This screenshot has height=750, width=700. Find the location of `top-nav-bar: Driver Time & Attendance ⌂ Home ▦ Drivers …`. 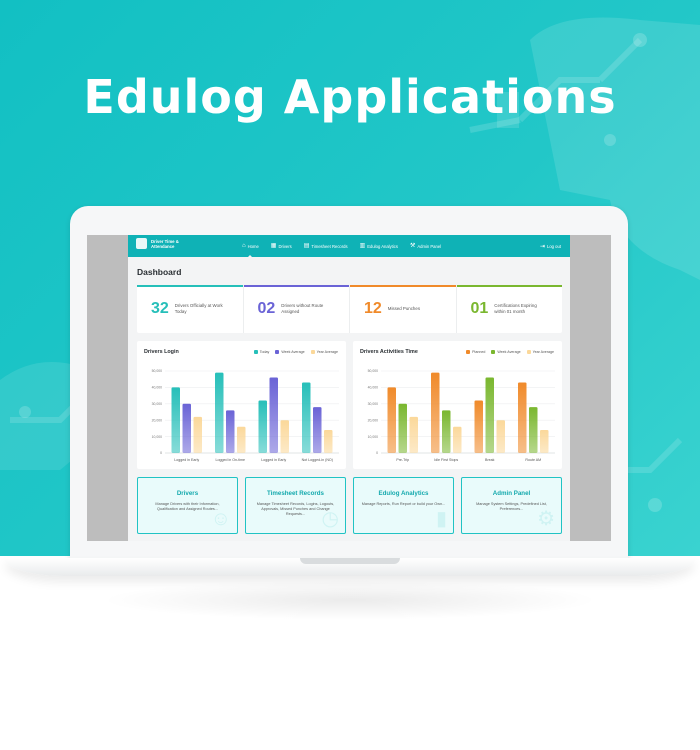

top-nav-bar: Driver Time & Attendance ⌂ Home ▦ Drivers … is located at coordinates (349, 246).